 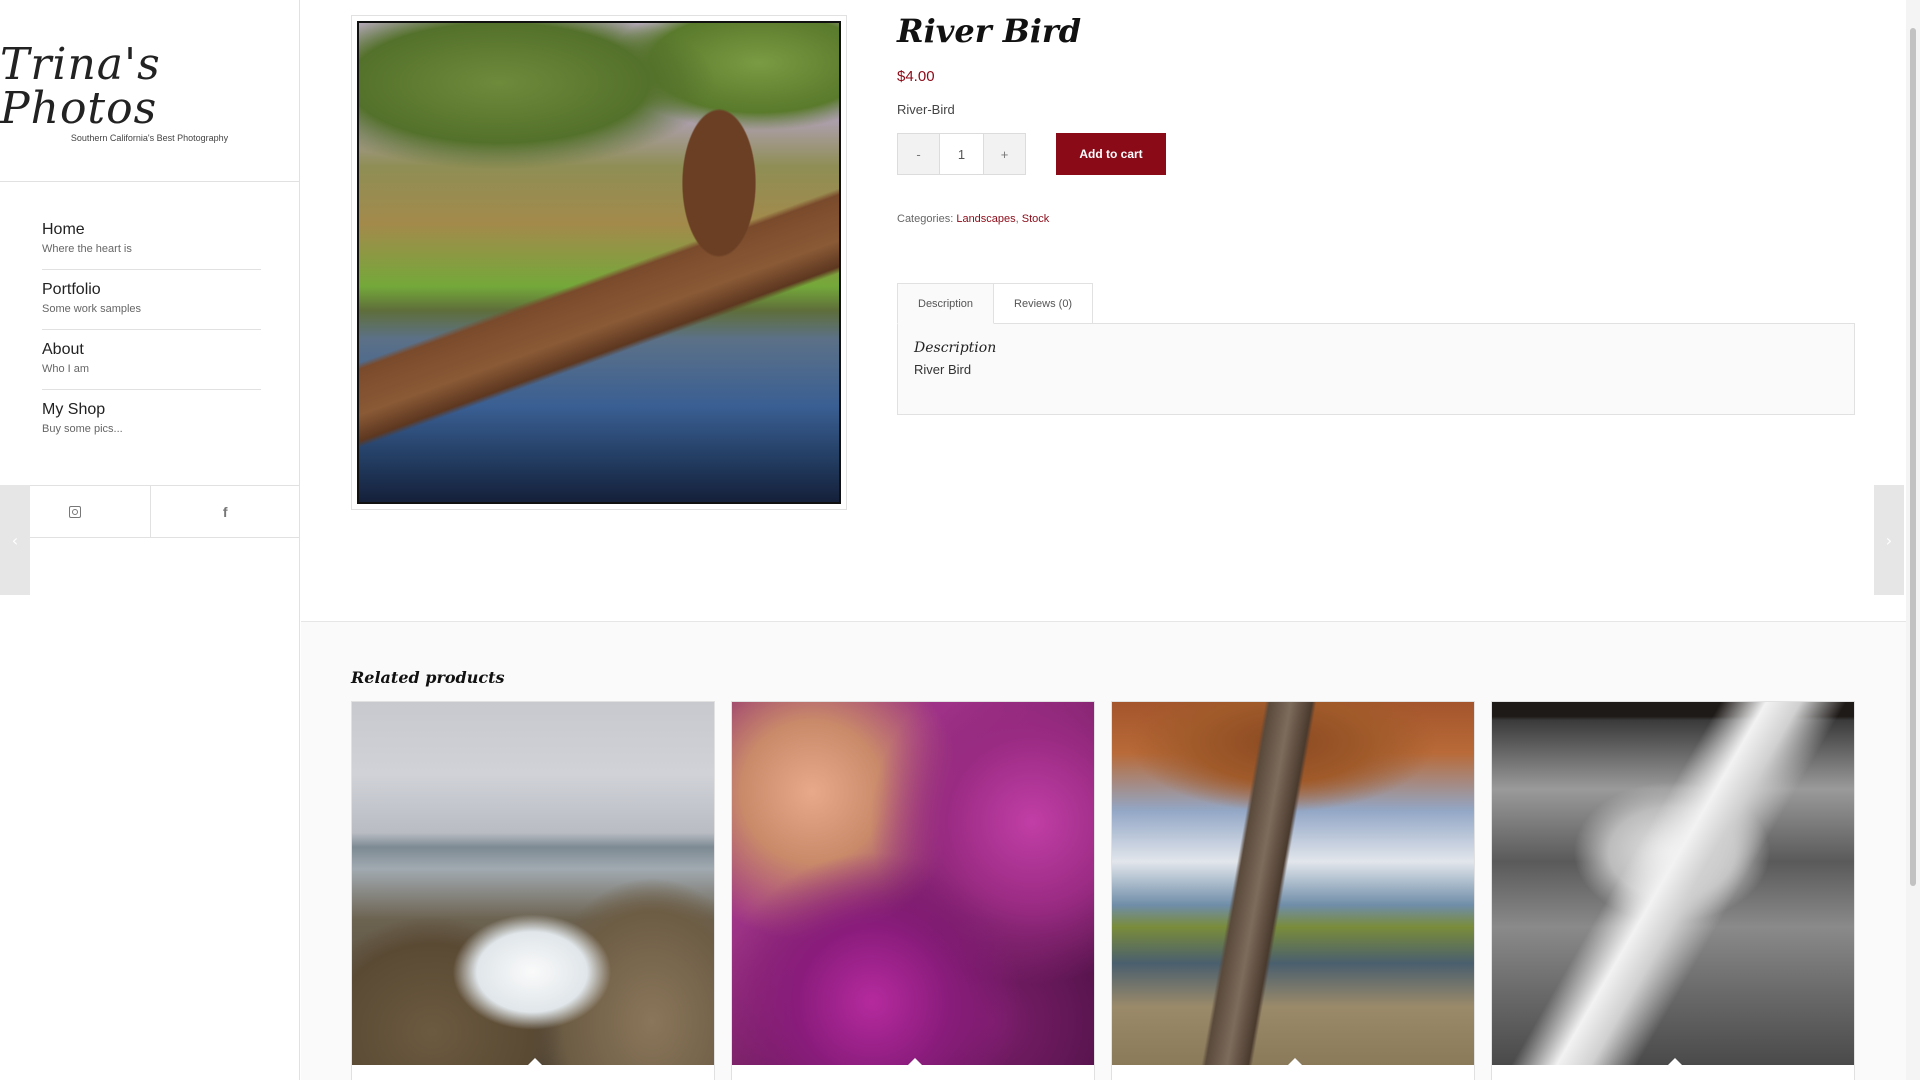 I want to click on prev-product-arrow: ‹, so click(x=15, y=540).